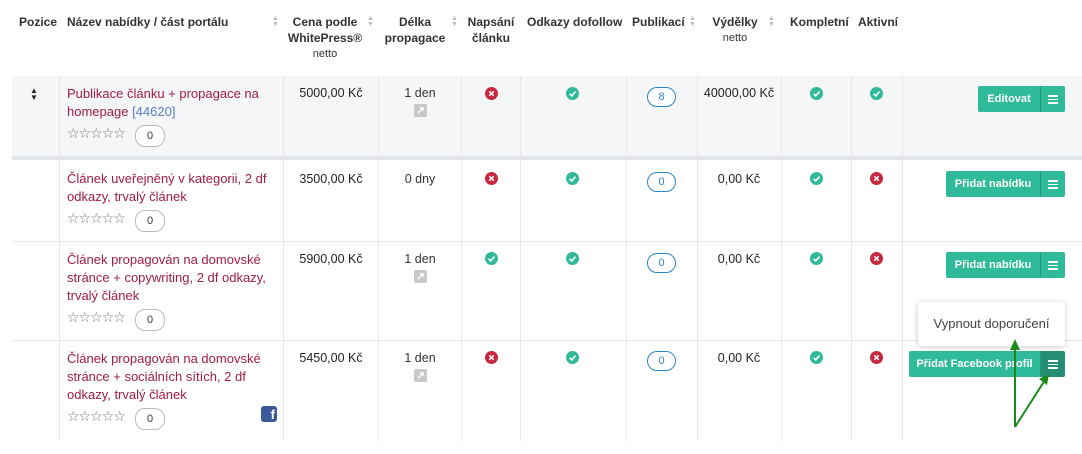  Describe the element at coordinates (1009, 99) in the screenshot. I see `edit-button: Editovat` at that location.